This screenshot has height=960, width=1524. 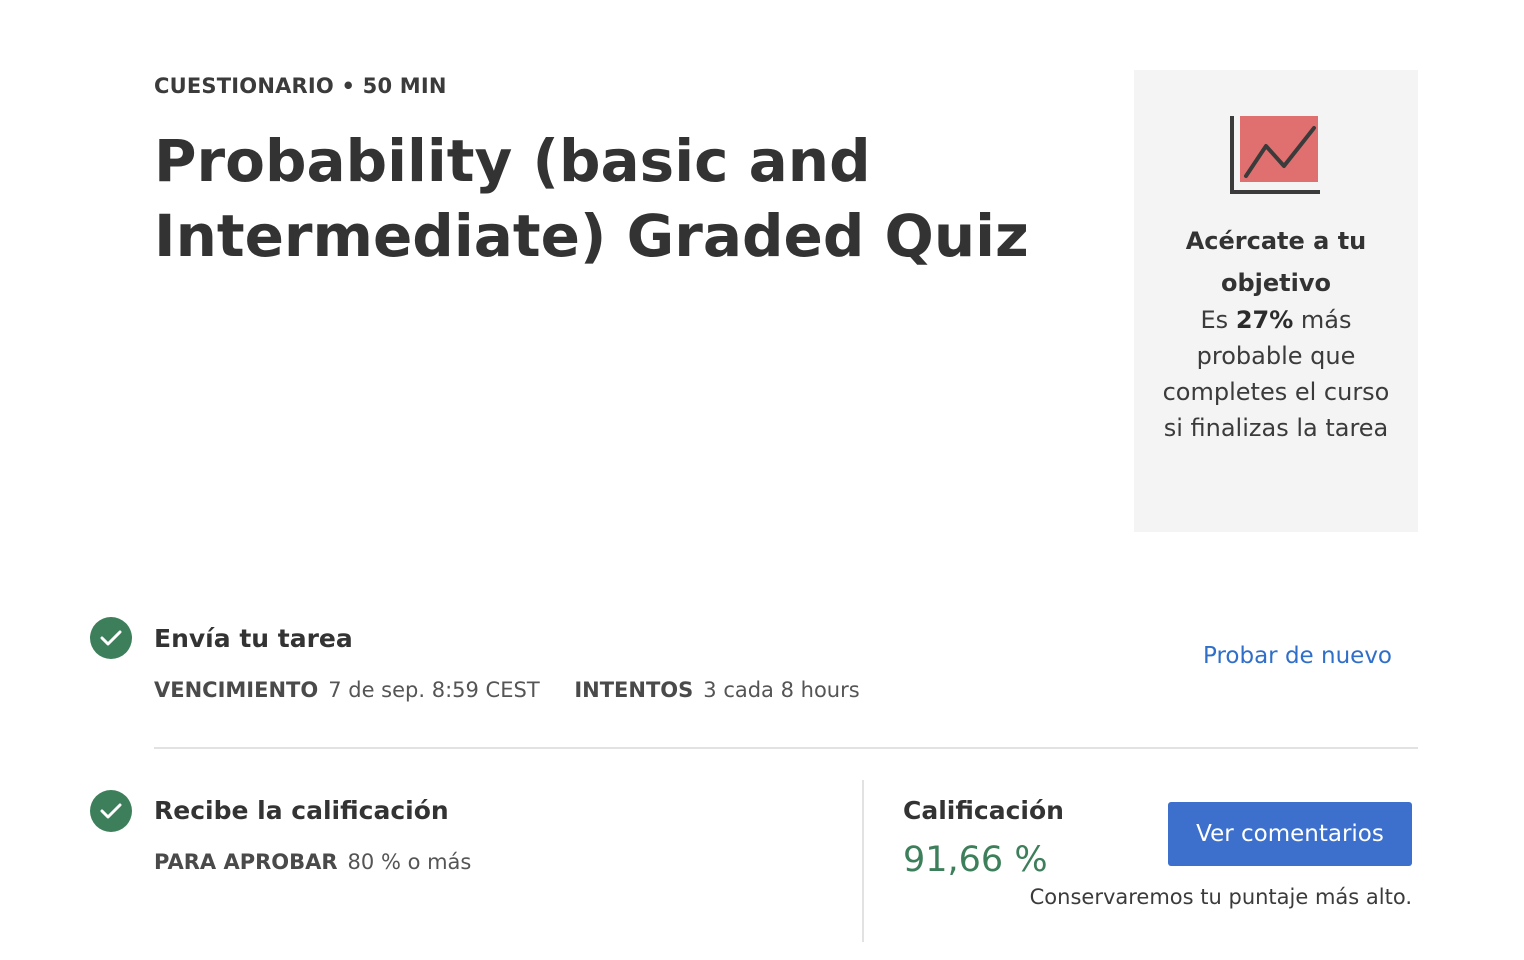 I want to click on item-type-label: CUESTIONARIO • 50 MIN, so click(x=300, y=86).